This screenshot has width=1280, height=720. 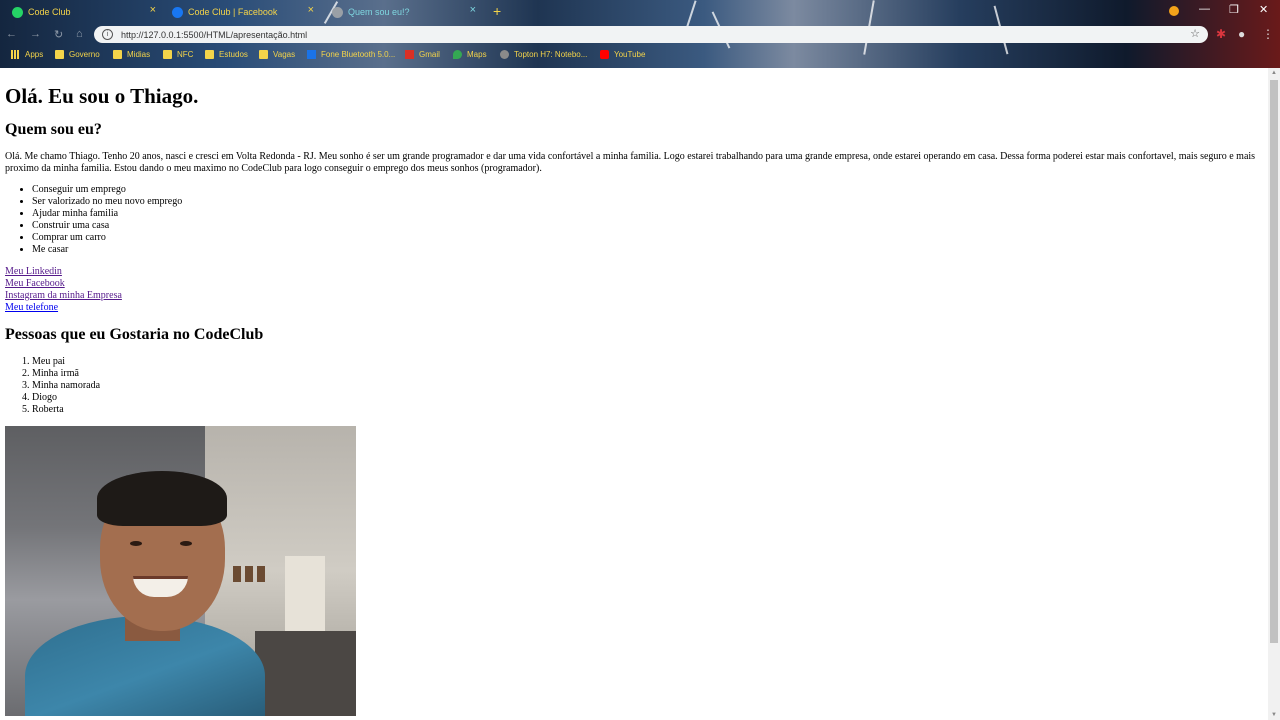 I want to click on linkedin-link: Meu Linkedin, so click(x=634, y=272).